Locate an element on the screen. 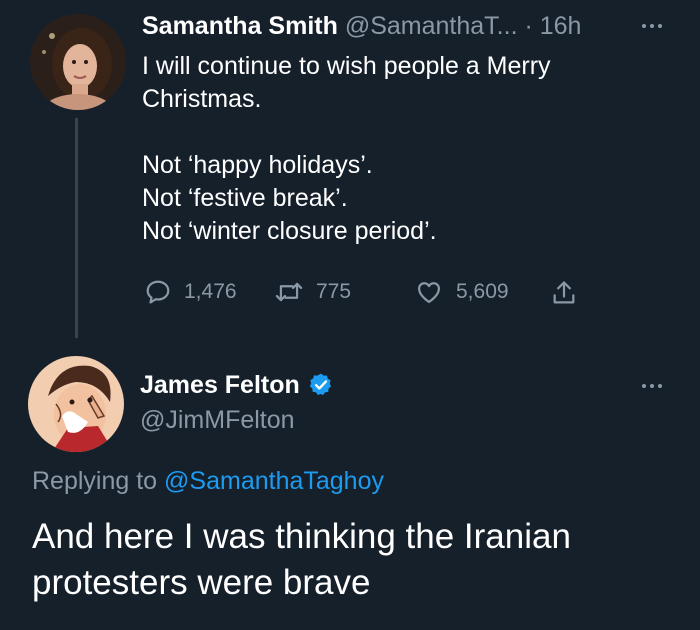  reply-icon is located at coordinates (158, 292).